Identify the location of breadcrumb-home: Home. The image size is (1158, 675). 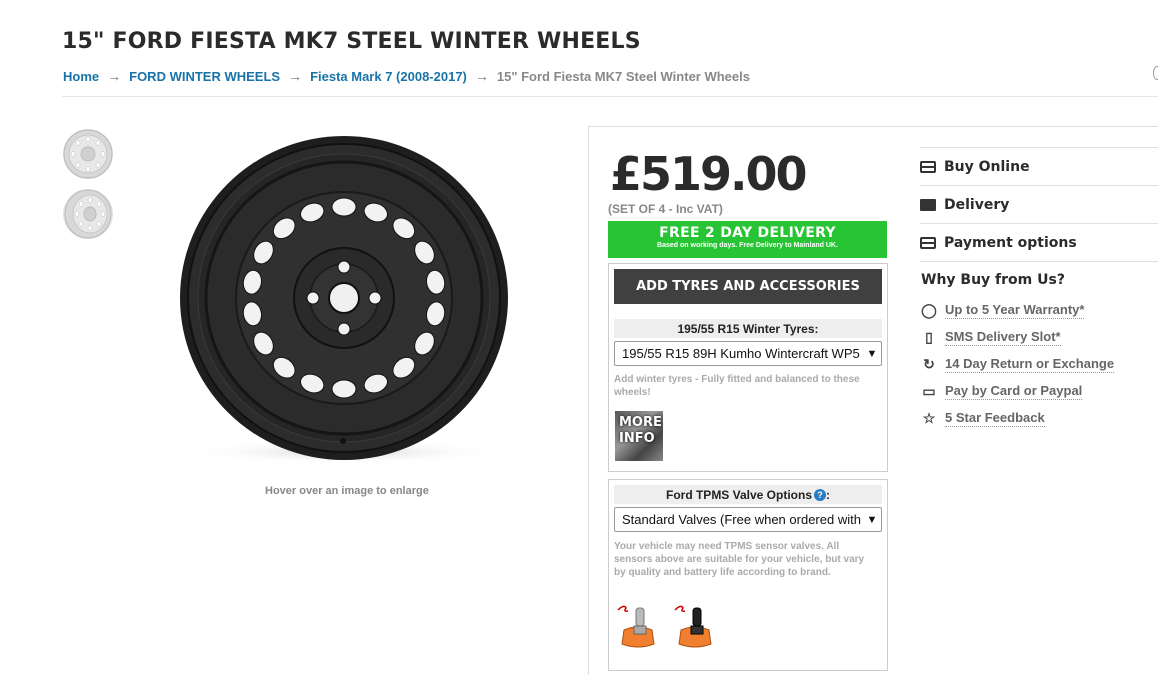
(81, 76).